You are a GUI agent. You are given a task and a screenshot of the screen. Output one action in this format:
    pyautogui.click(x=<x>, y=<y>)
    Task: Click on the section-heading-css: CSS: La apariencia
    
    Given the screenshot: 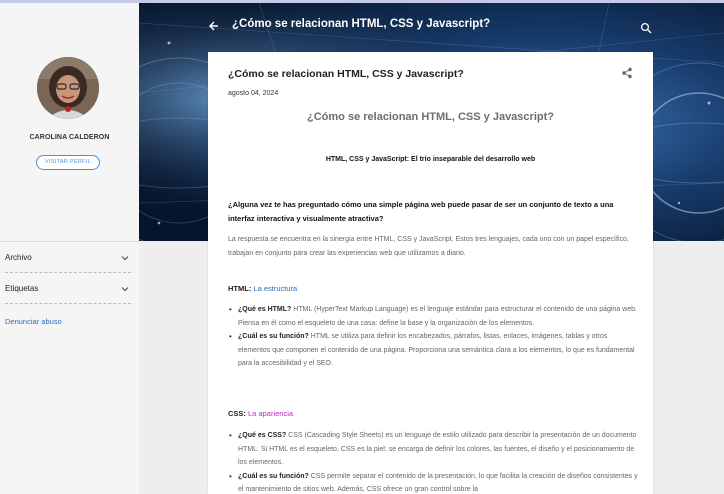 What is the action you would take?
    pyautogui.click(x=260, y=413)
    